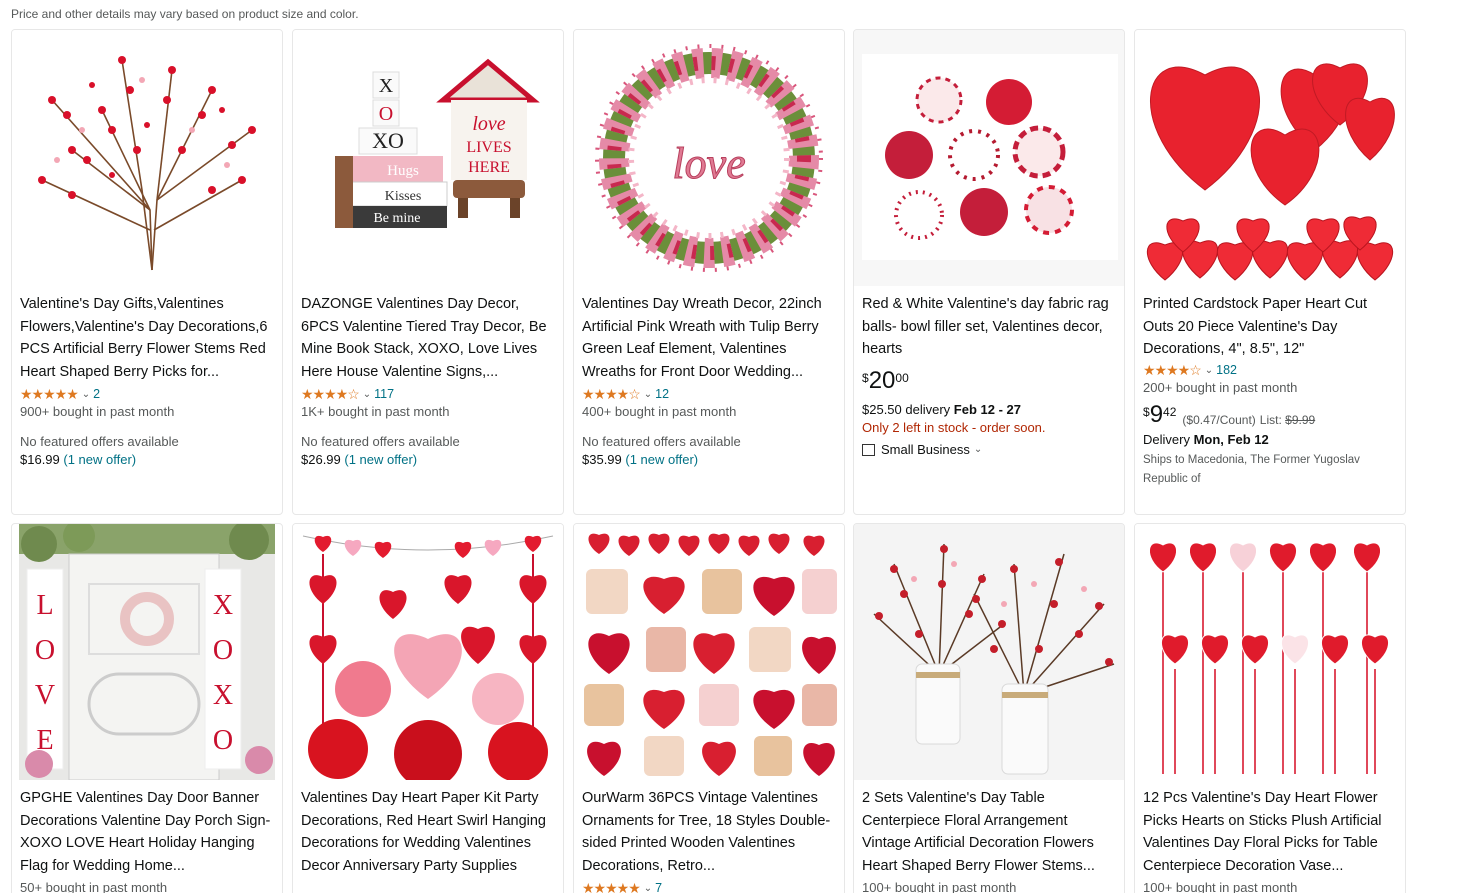  I want to click on rating-count: 2, so click(96, 394).